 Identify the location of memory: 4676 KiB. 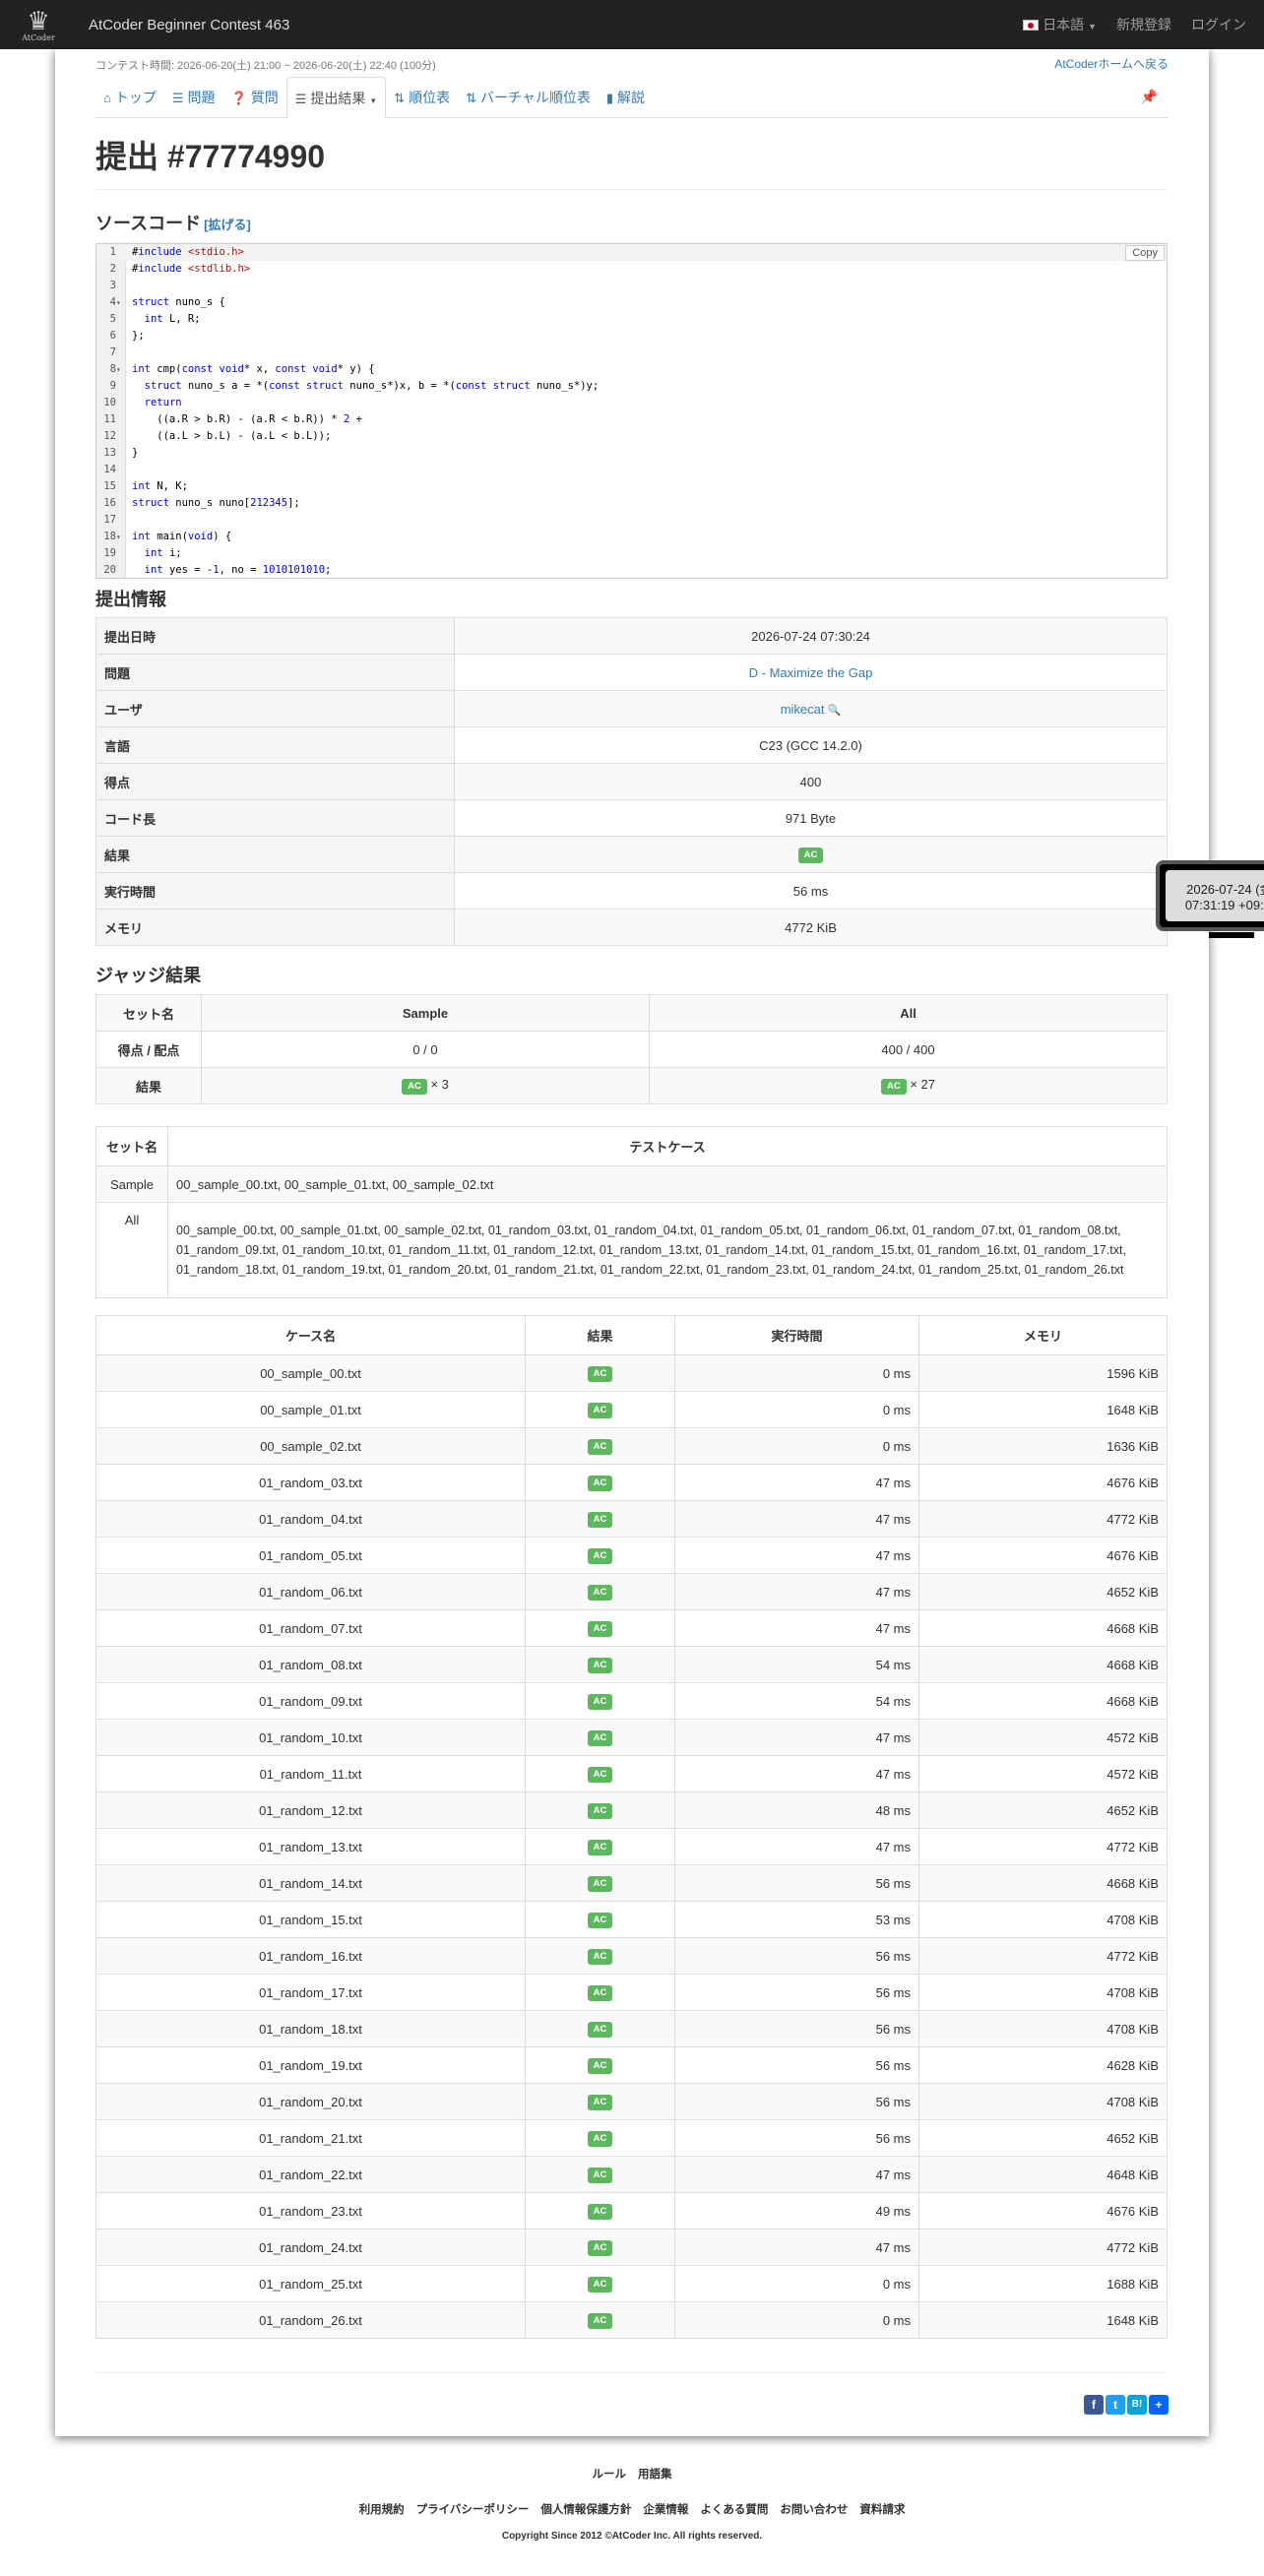
(1133, 1483).